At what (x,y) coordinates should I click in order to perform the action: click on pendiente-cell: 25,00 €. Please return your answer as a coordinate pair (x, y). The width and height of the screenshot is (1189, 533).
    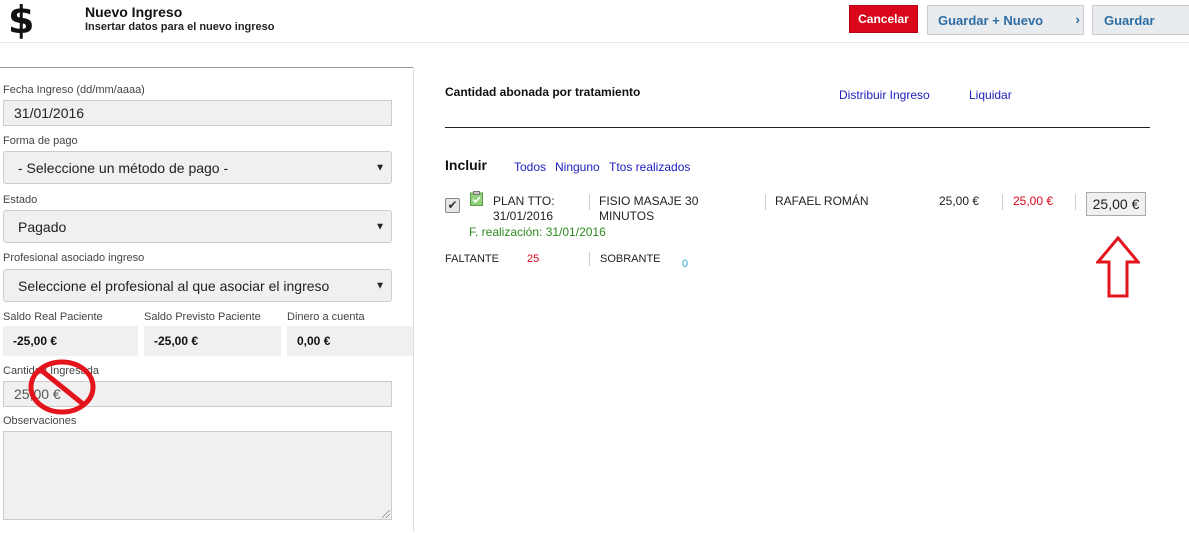
    Looking at the image, I should click on (1033, 201).